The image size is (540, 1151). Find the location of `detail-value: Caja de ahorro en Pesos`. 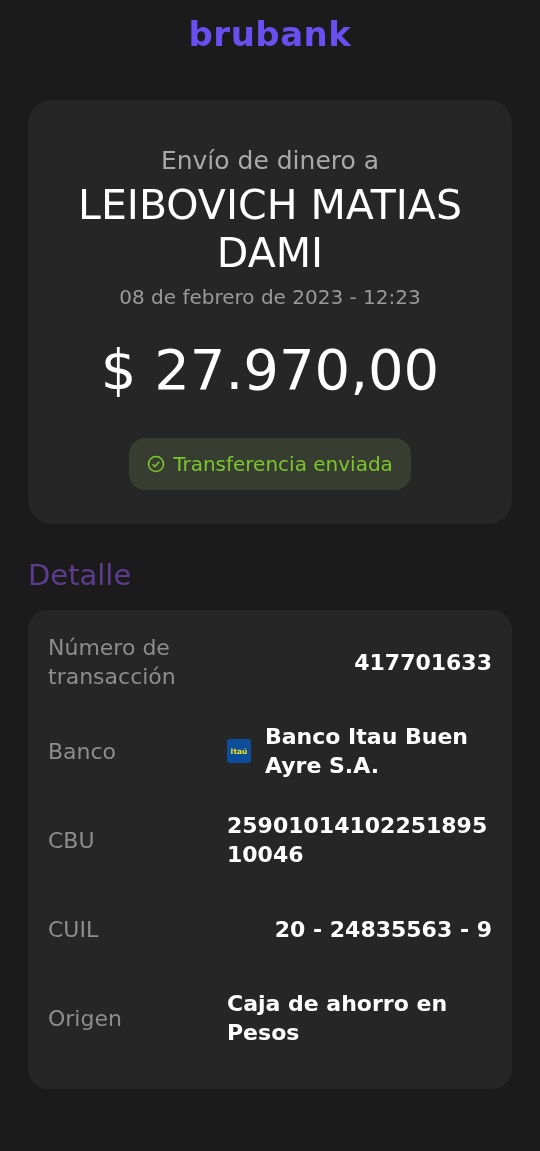

detail-value: Caja de ahorro en Pesos is located at coordinates (338, 1018).